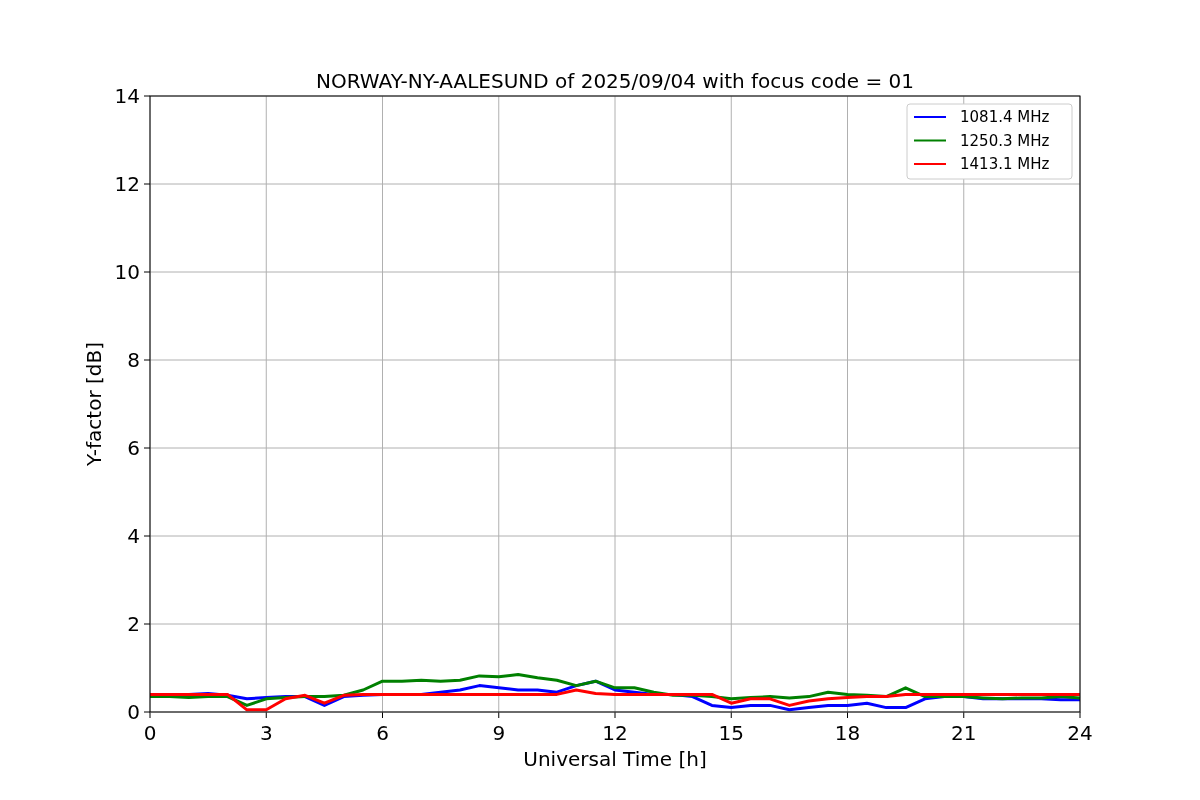 This screenshot has height=800, width=1200. Describe the element at coordinates (127, 96) in the screenshot. I see `y-tick-label: 14` at that location.